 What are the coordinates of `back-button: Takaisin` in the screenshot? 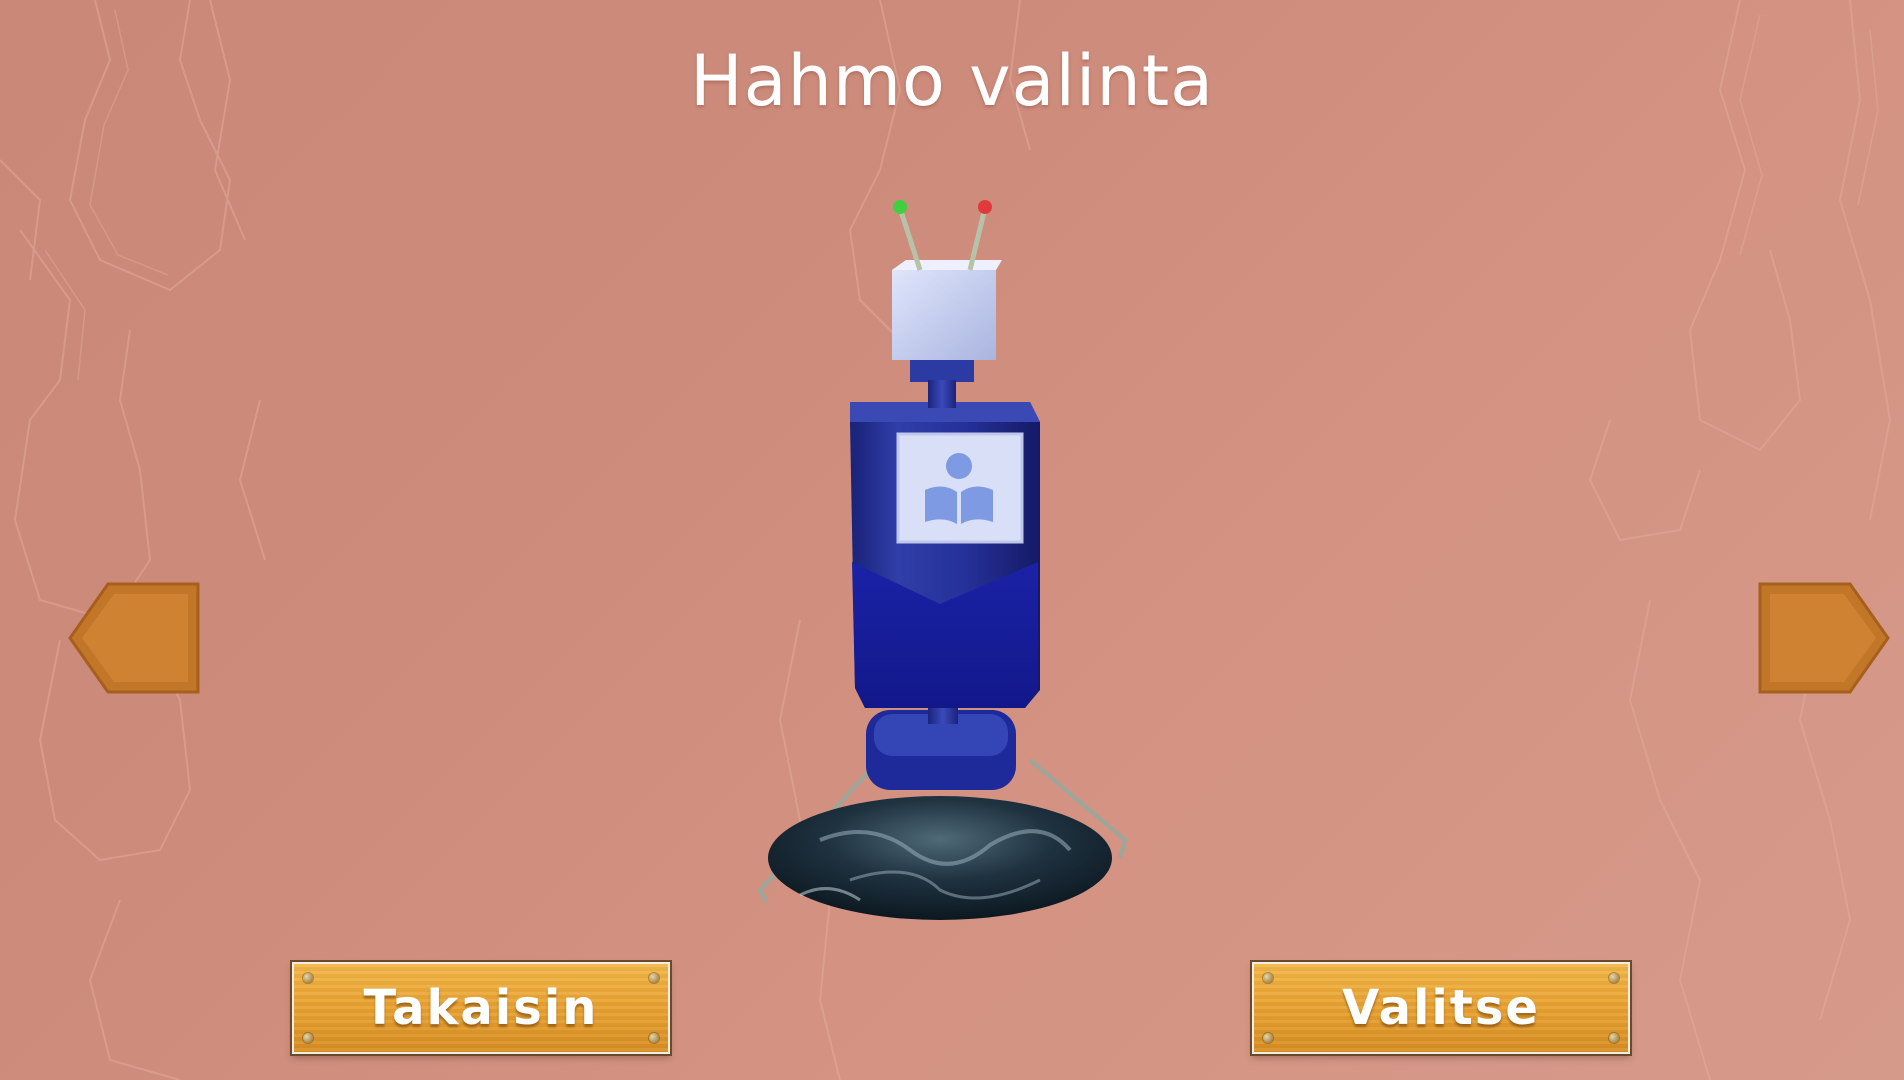 It's located at (481, 1008).